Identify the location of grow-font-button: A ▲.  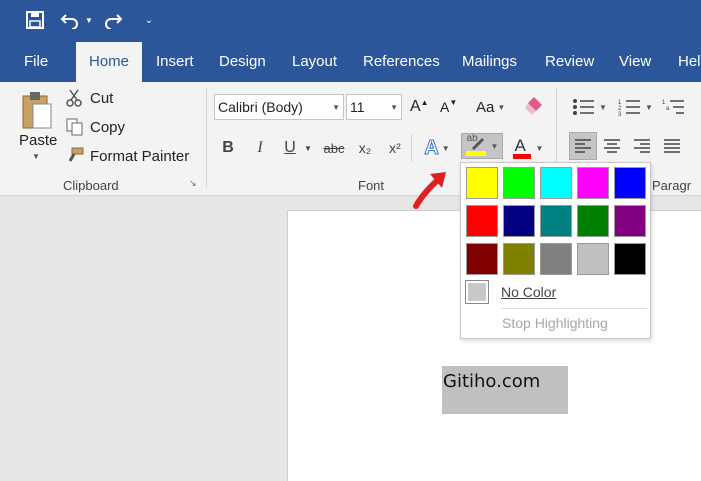
(419, 107).